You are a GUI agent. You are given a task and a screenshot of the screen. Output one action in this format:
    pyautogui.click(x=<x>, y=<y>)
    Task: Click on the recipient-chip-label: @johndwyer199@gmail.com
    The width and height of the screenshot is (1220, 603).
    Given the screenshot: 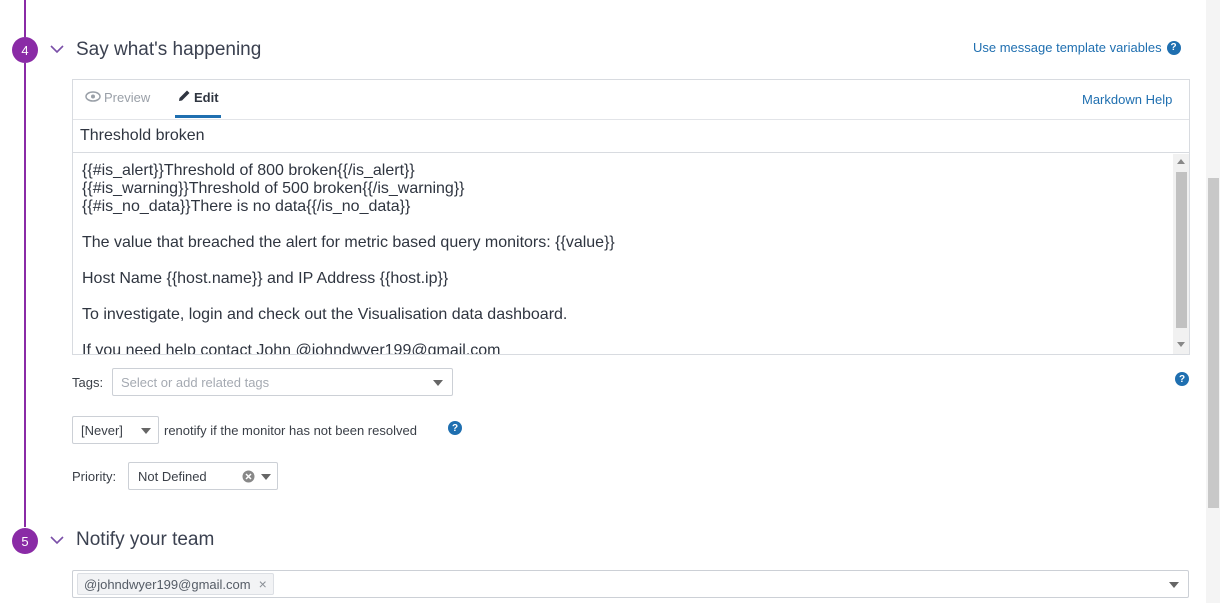 What is the action you would take?
    pyautogui.click(x=167, y=584)
    